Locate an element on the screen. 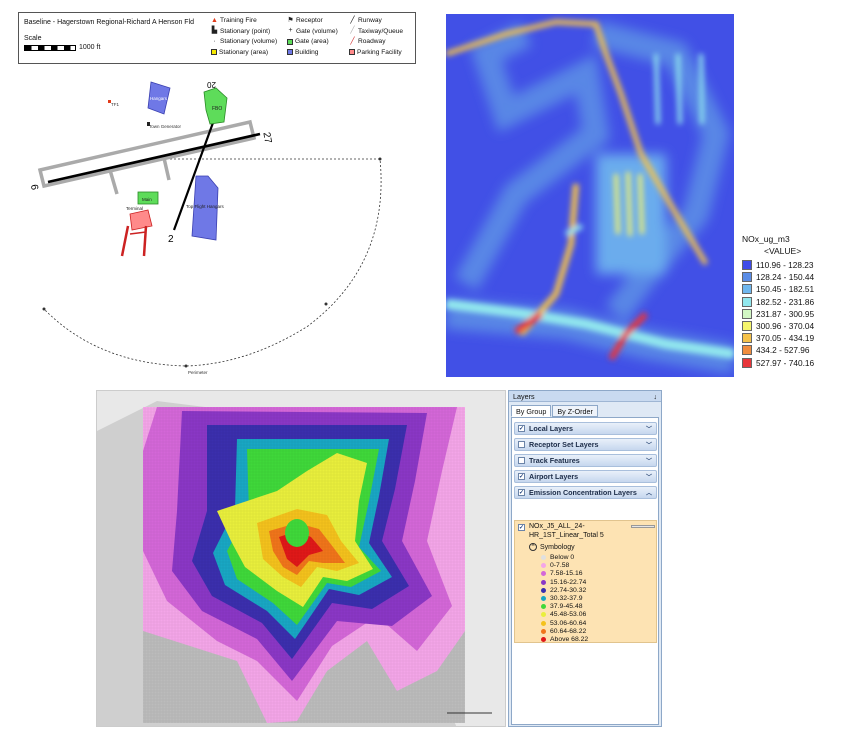 The image size is (859, 739). raster-legend-label: 434.2 - 527.96 is located at coordinates (783, 350).